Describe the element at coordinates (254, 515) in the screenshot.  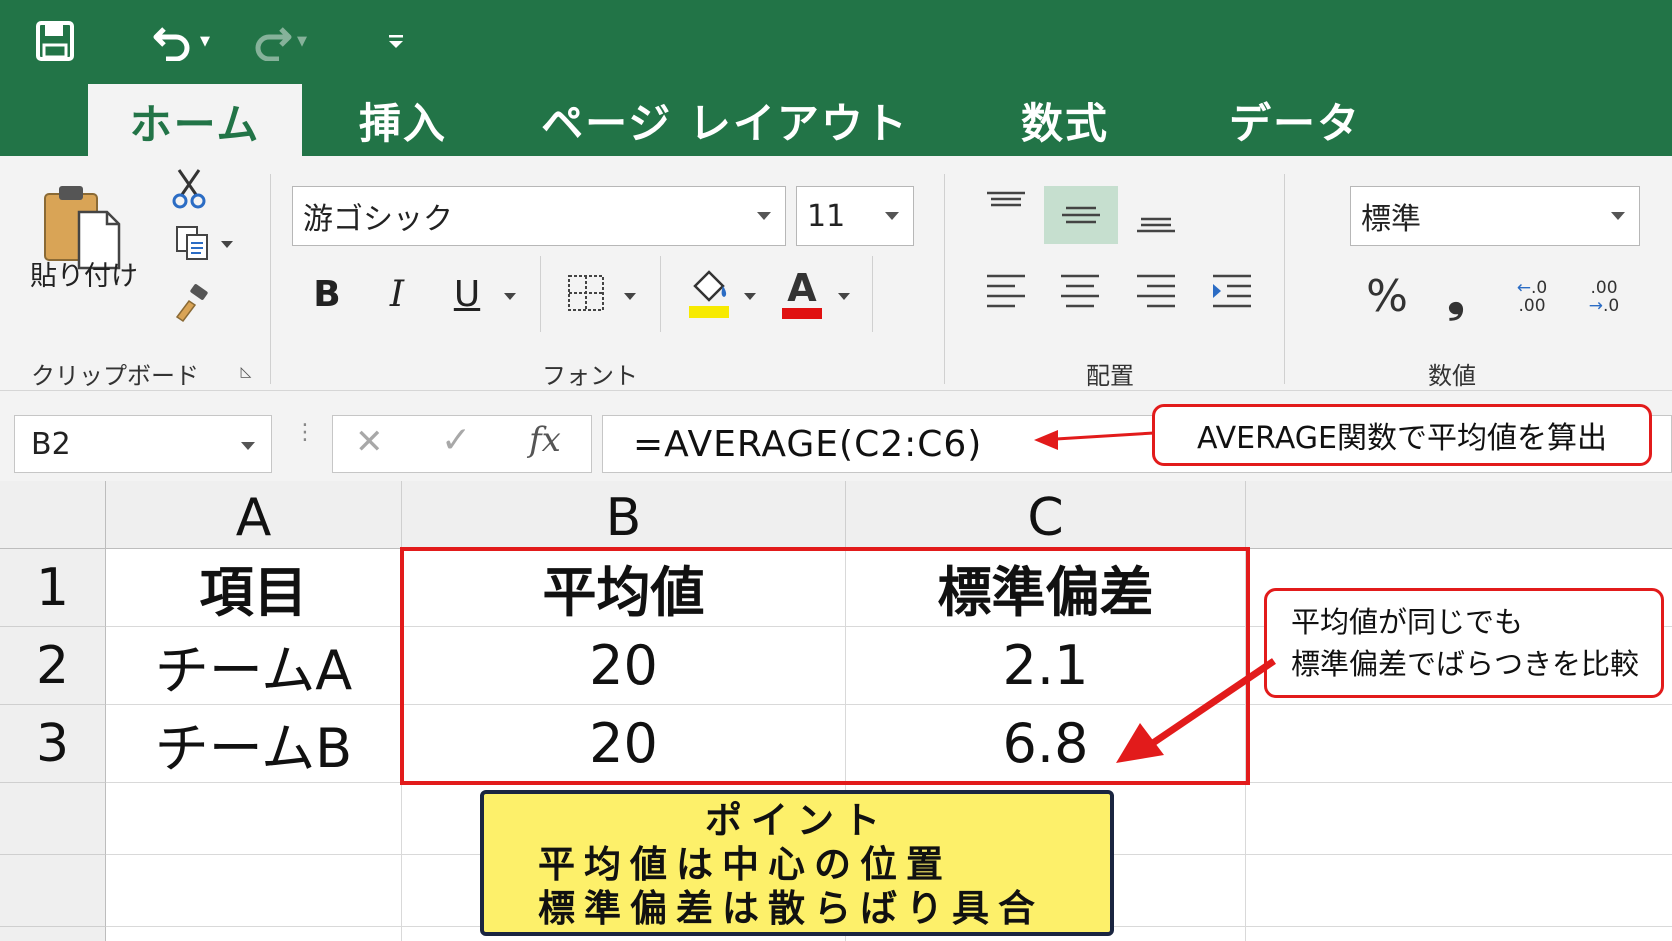
I see `column-header-a: A` at that location.